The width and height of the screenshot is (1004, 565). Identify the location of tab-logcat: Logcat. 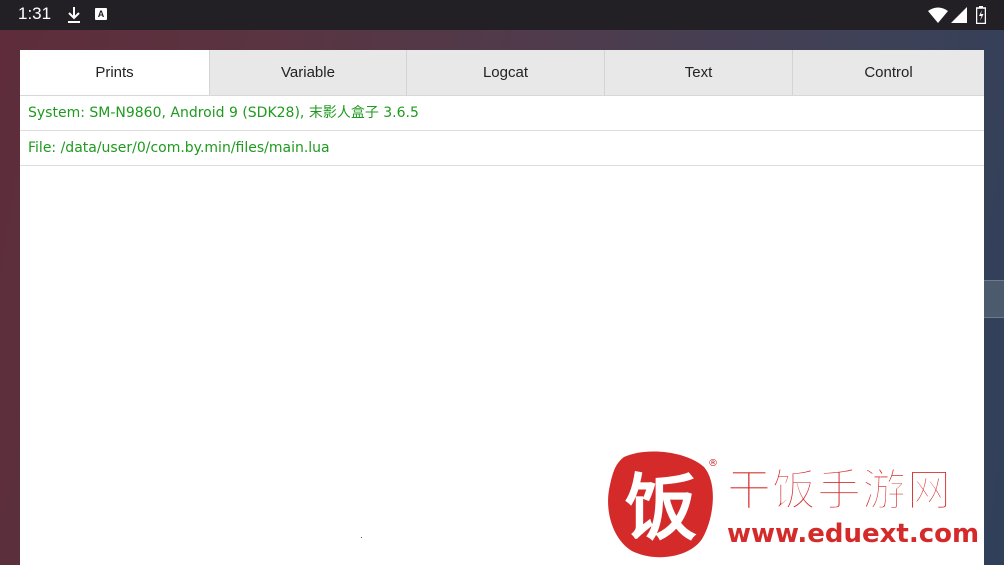
(505, 72).